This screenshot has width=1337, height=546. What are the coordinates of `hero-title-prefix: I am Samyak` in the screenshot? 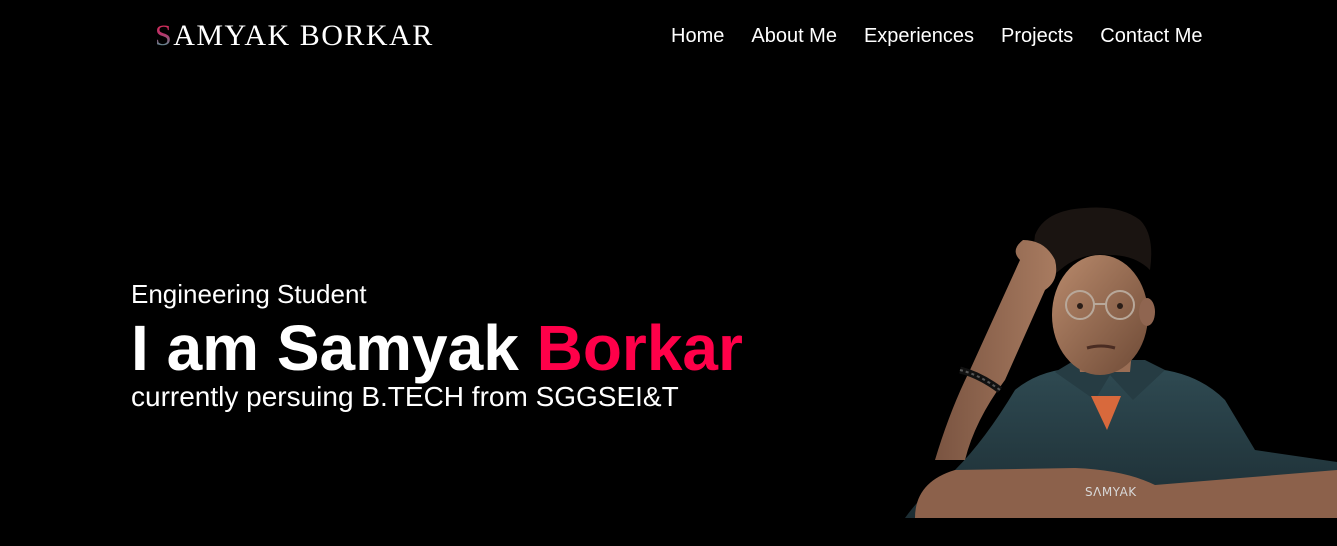 It's located at (334, 348).